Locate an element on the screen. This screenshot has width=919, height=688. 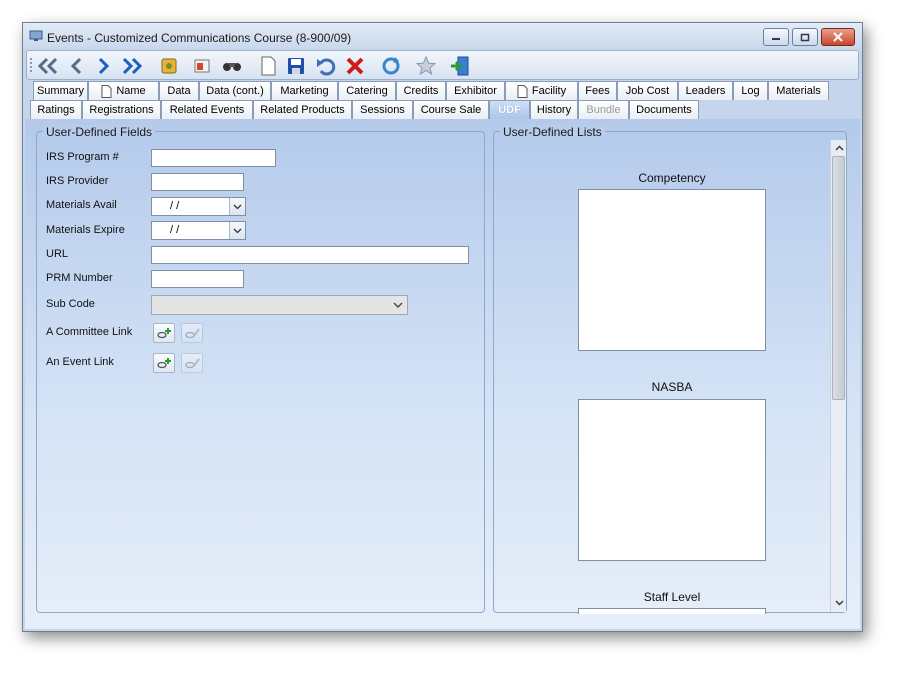
refresh-button is located at coordinates (391, 66).